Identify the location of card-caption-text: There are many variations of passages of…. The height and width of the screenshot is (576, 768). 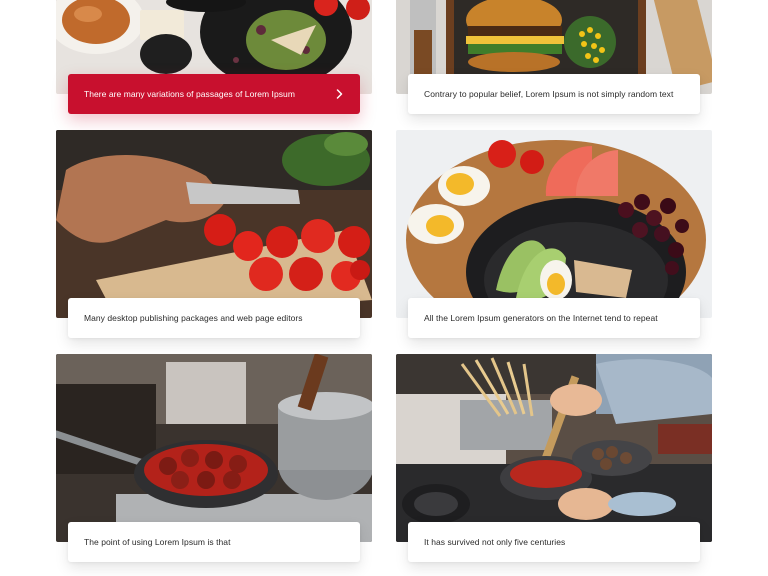
(189, 94).